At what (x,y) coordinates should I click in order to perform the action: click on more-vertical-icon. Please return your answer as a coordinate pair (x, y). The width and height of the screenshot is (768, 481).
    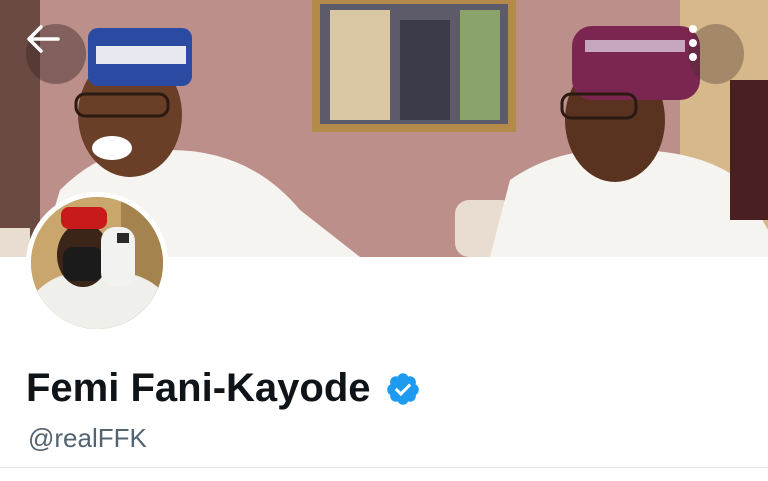
    Looking at the image, I should click on (693, 43).